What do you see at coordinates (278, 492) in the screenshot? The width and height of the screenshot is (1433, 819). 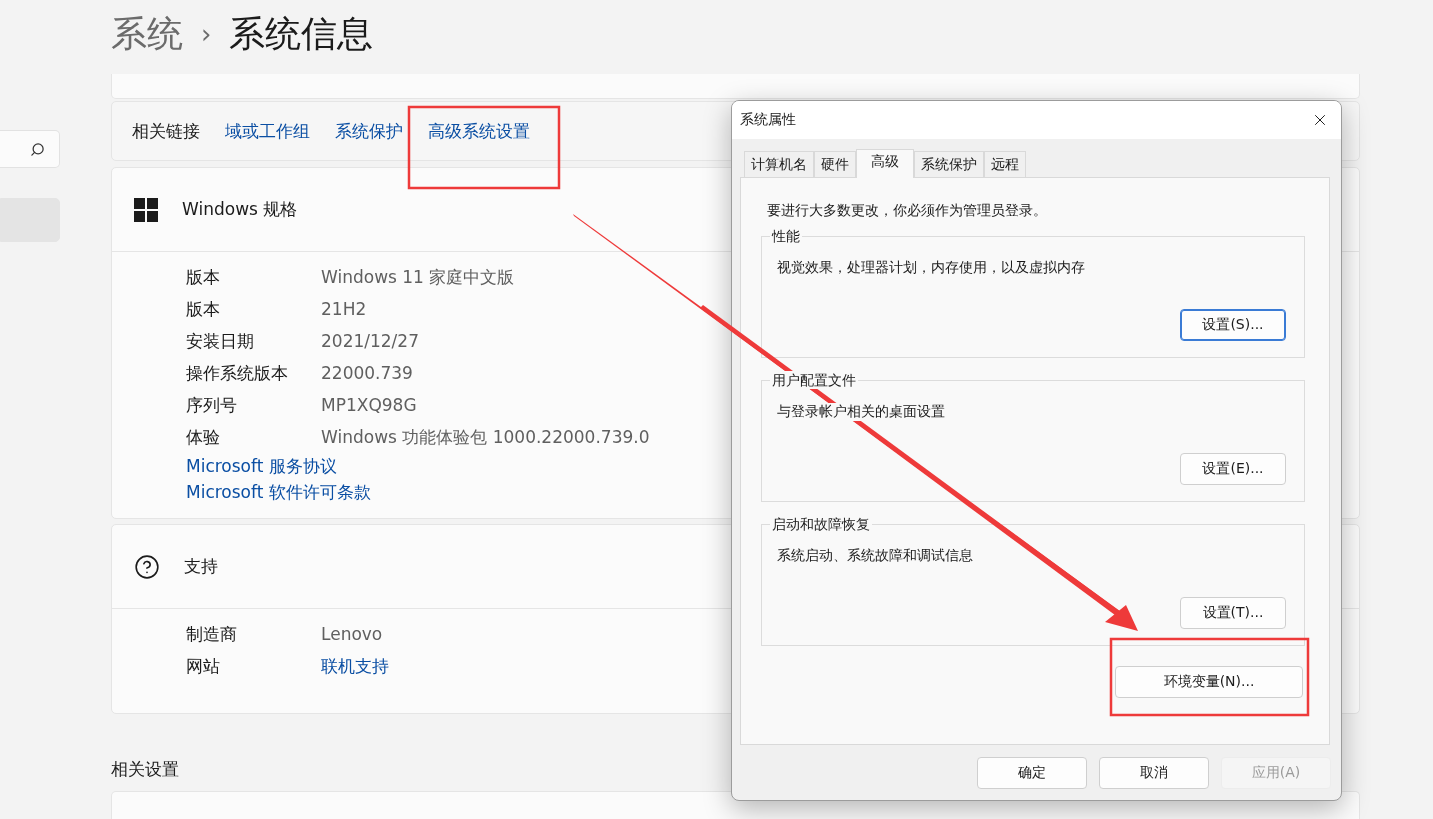 I see `agreement-link: Microsoft 软件许可条款` at bounding box center [278, 492].